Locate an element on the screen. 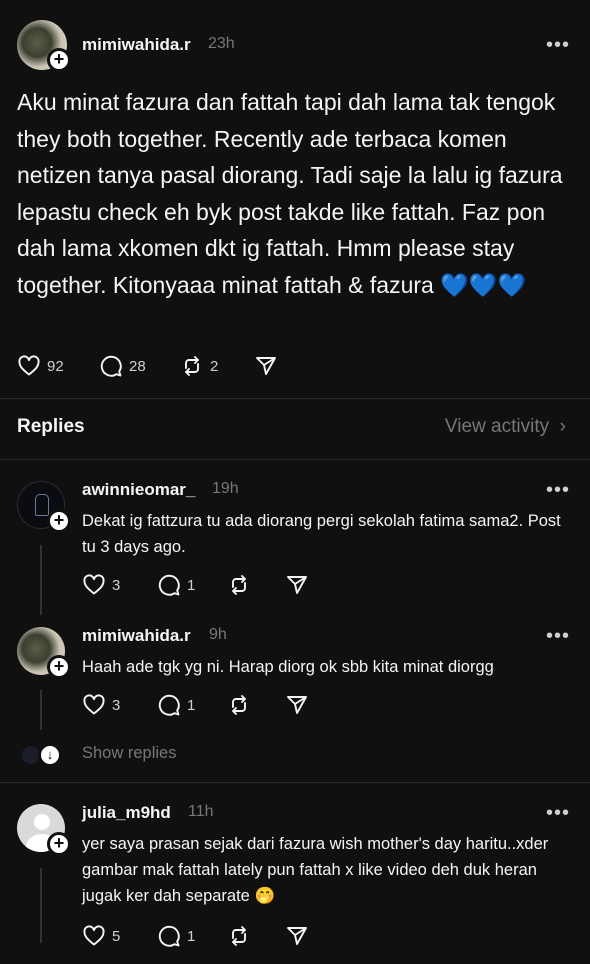  post-author-username: mimiwahida.r is located at coordinates (136, 45).